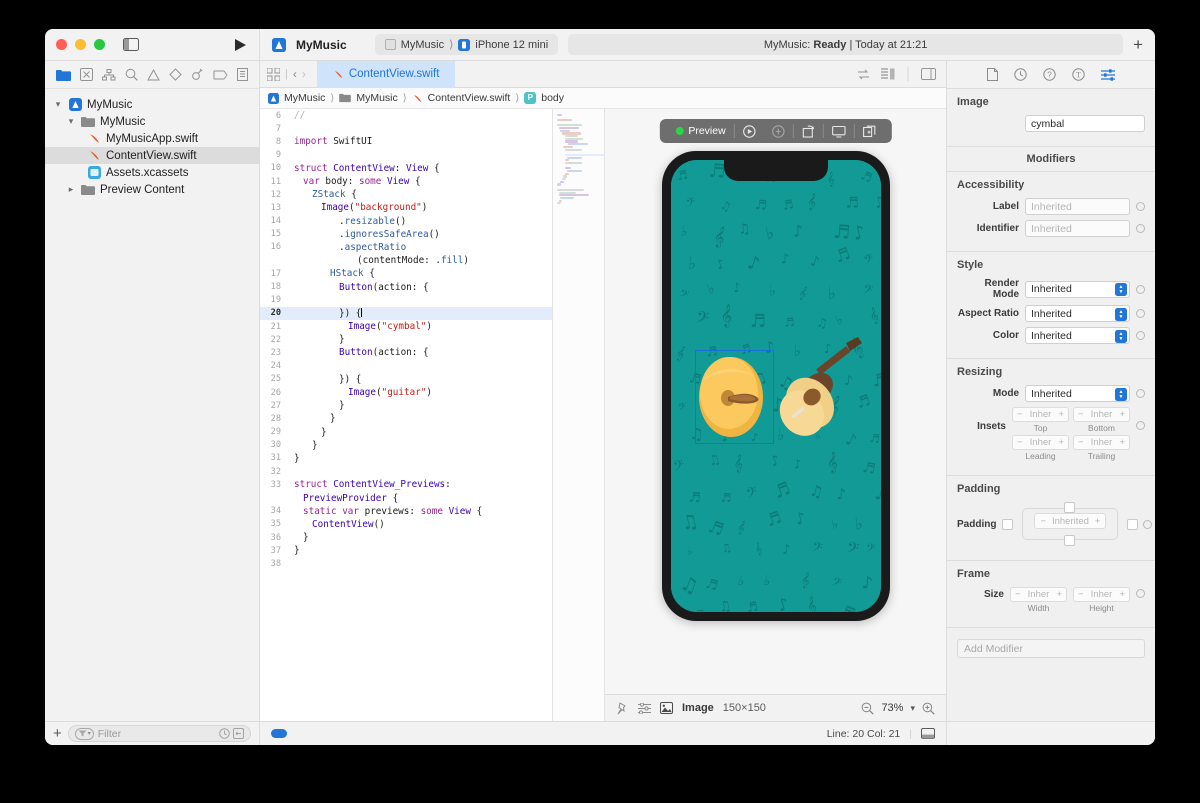 The height and width of the screenshot is (803, 1200). Describe the element at coordinates (406, 432) in the screenshot. I see `code-line: 29}` at that location.